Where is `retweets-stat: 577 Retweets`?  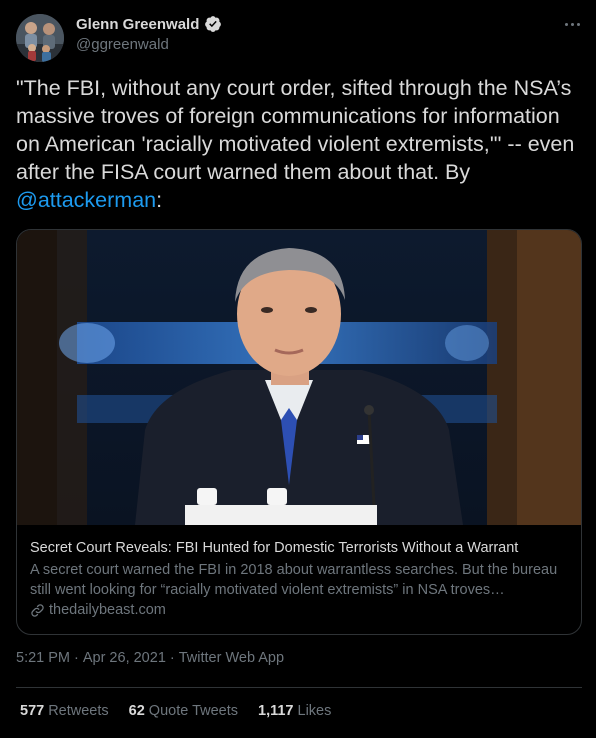
retweets-stat: 577 Retweets is located at coordinates (64, 711).